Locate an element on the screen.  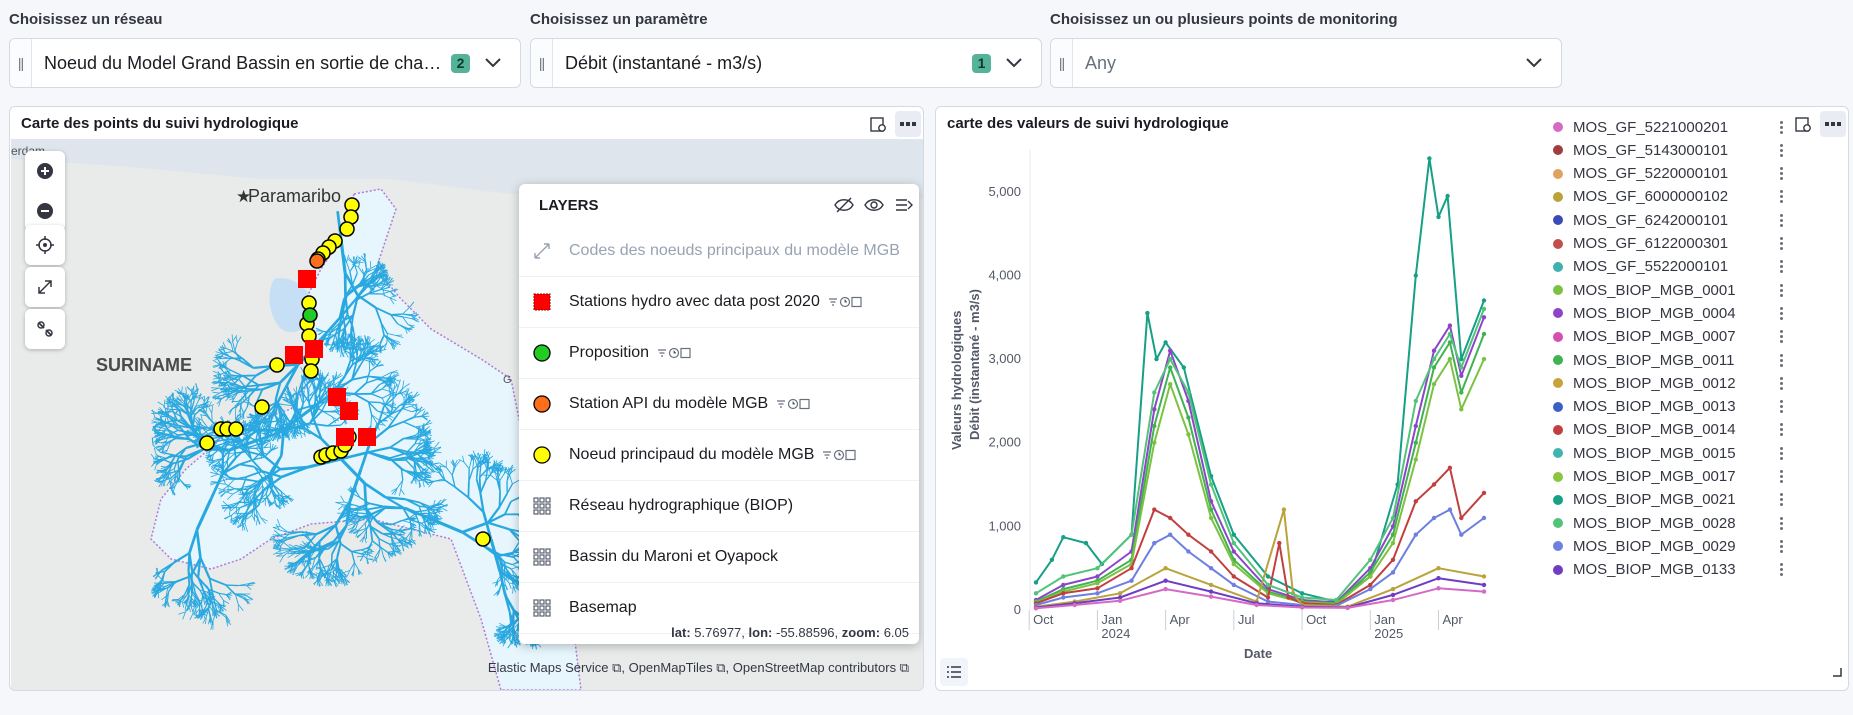
legend-item: MOS_GF_5522000101 is located at coordinates (1668, 267).